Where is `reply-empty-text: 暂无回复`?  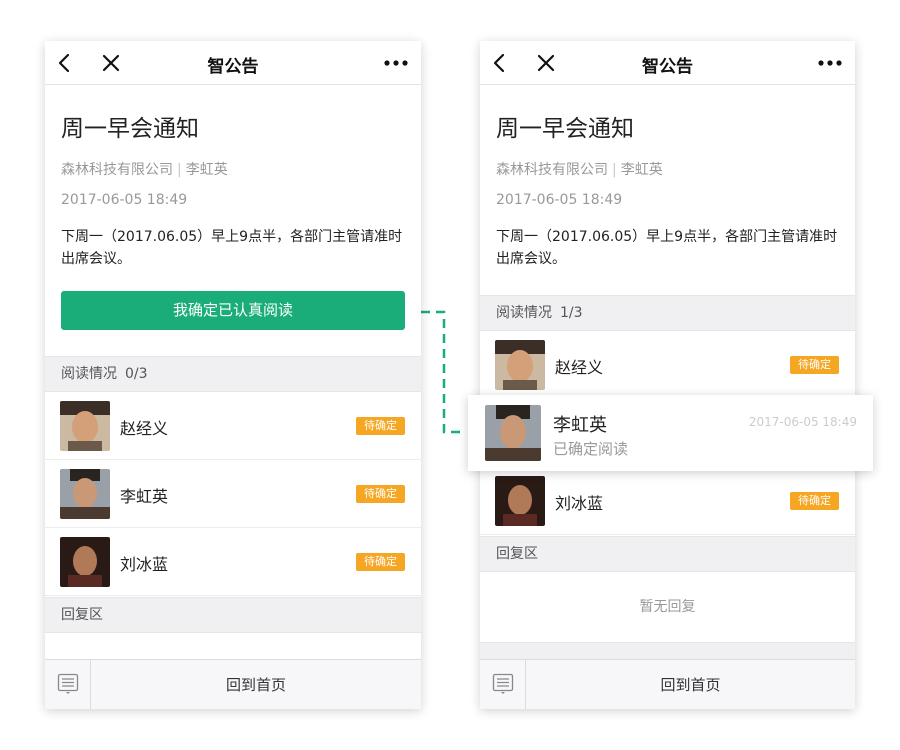
reply-empty-text: 暂无回复 is located at coordinates (667, 607).